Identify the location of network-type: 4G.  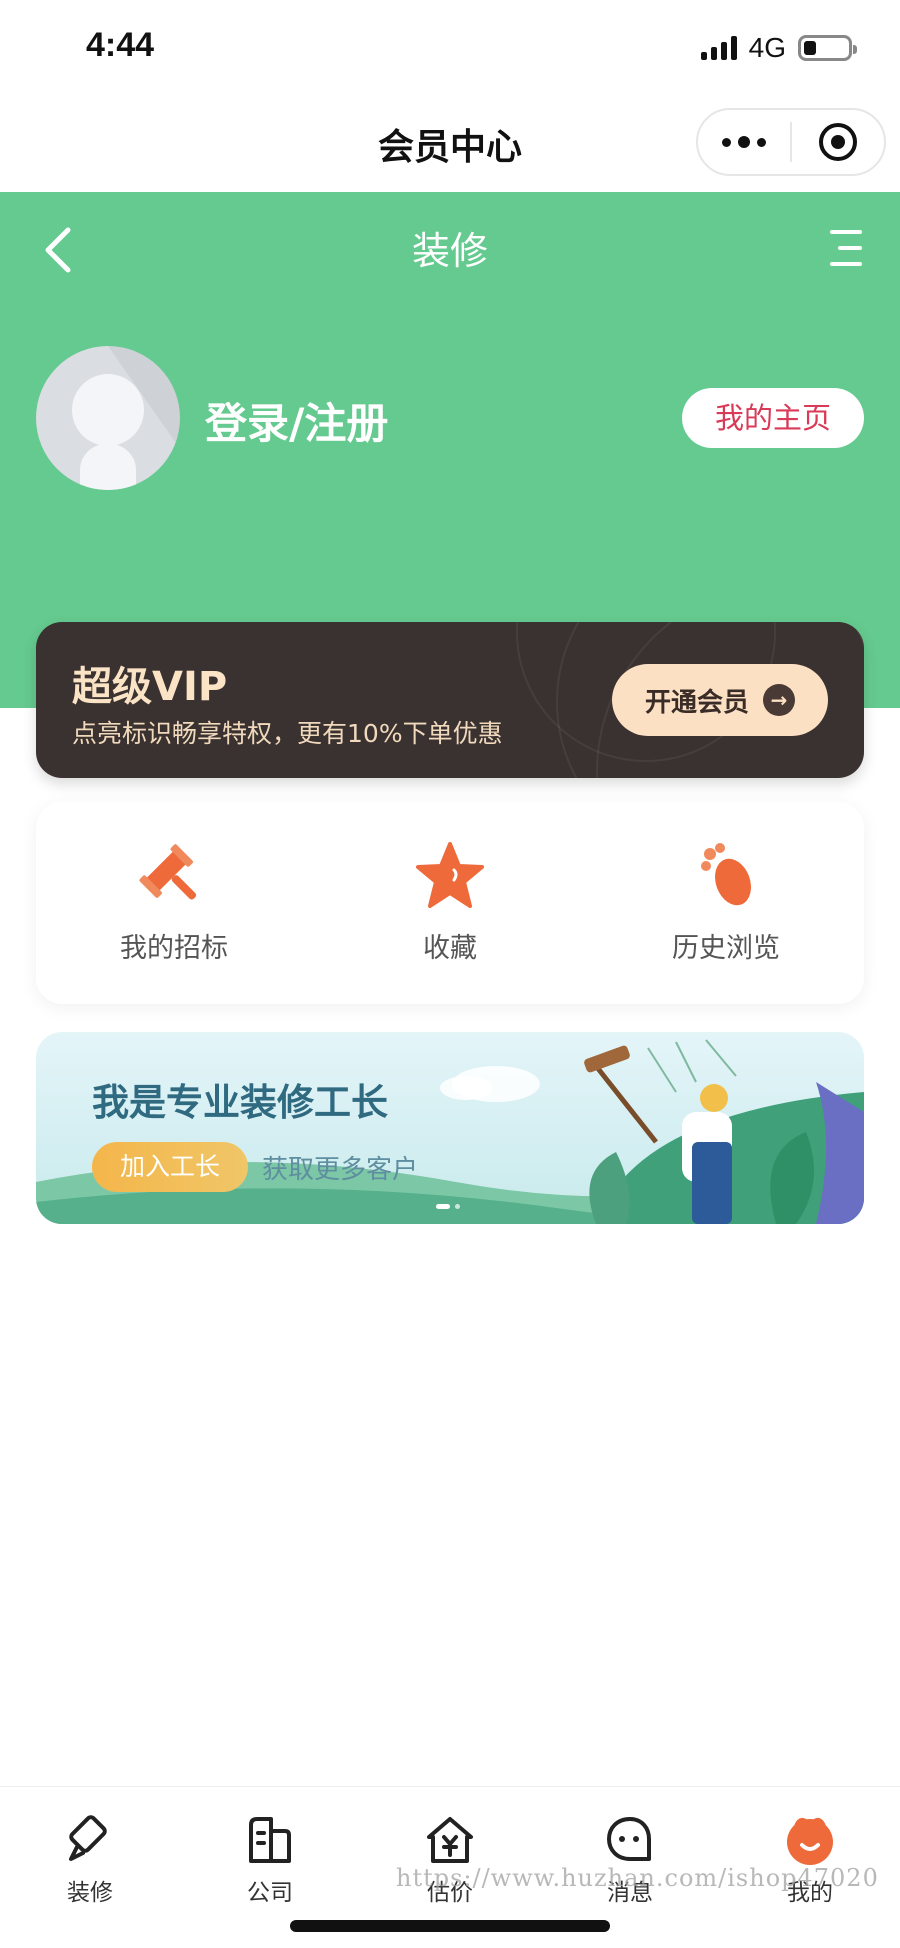
(767, 47).